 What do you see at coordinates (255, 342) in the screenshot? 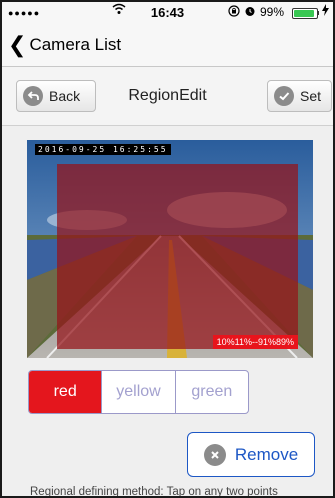
I see `region-coordinates-label: 10%11%--91%89%` at bounding box center [255, 342].